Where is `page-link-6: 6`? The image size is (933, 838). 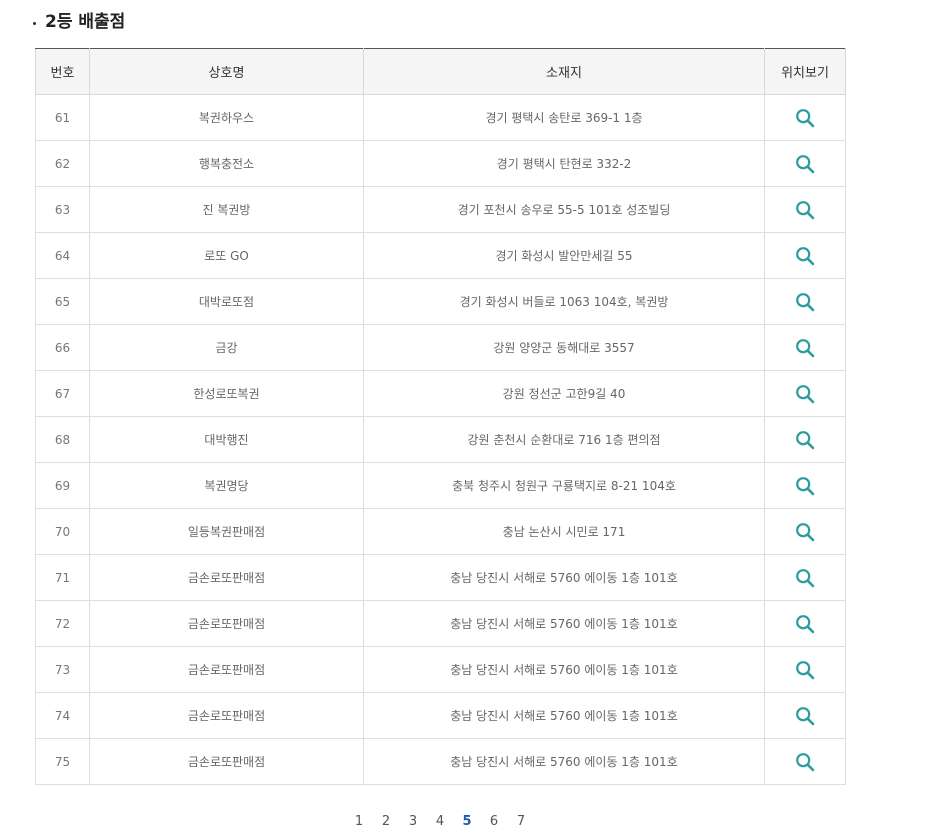 page-link-6: 6 is located at coordinates (494, 822).